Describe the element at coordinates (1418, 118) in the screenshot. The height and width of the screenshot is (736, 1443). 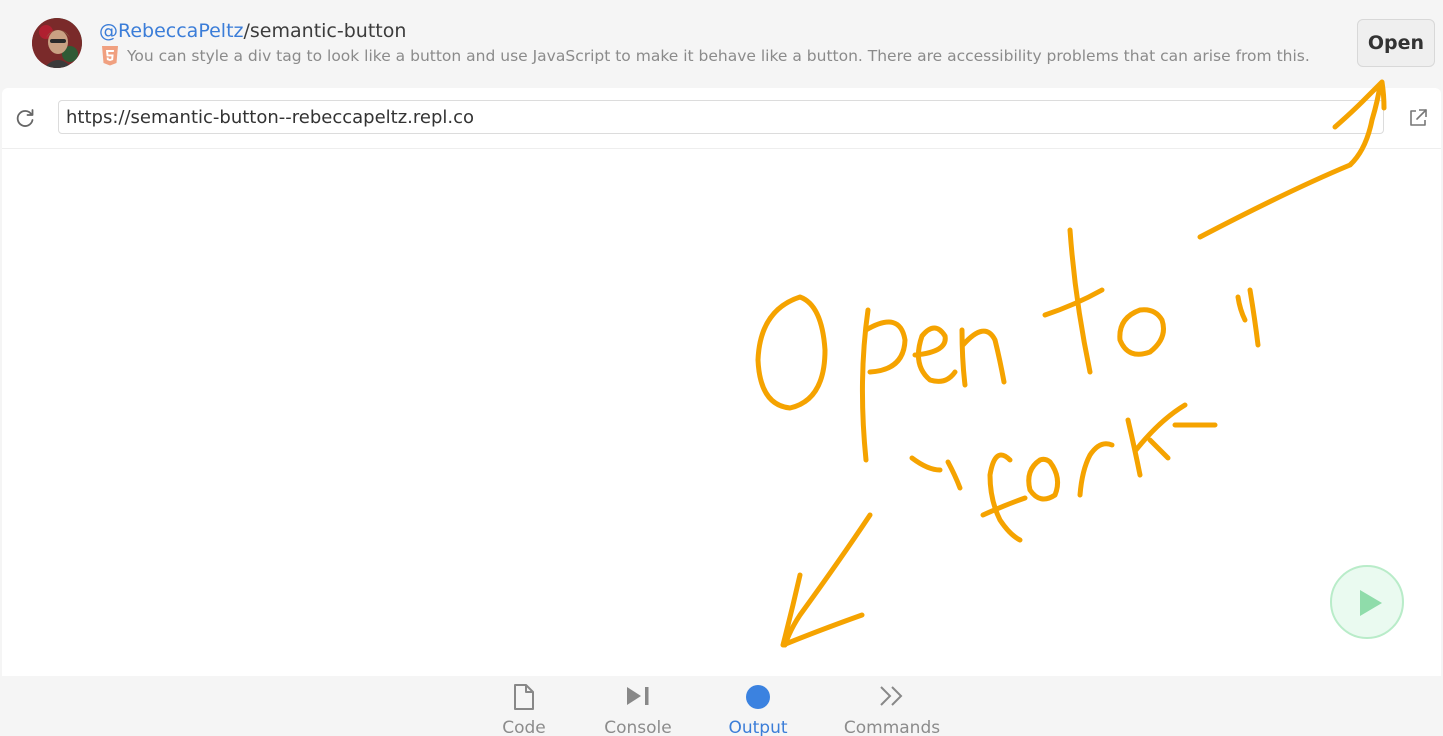
I see `open-in-new-tab-icon` at that location.